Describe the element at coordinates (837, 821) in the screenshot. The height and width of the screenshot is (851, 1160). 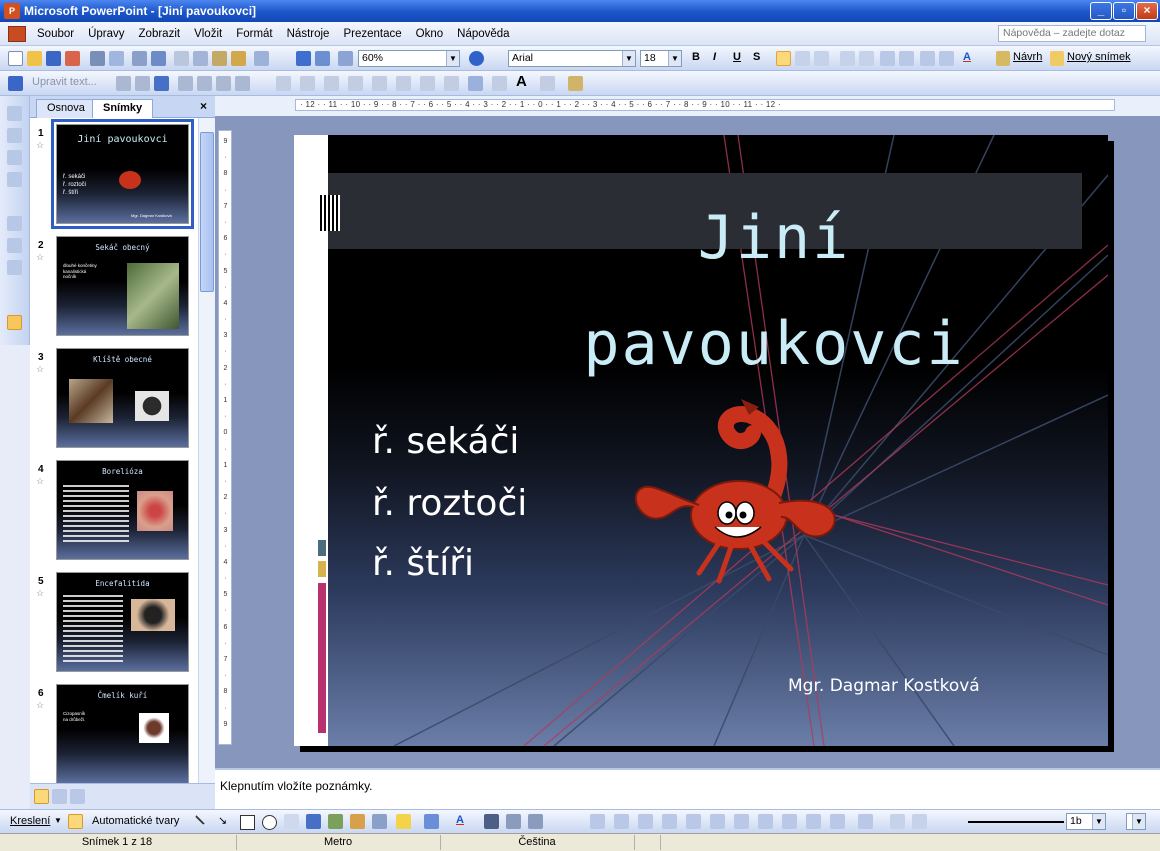
I see `3d-style-icon` at that location.